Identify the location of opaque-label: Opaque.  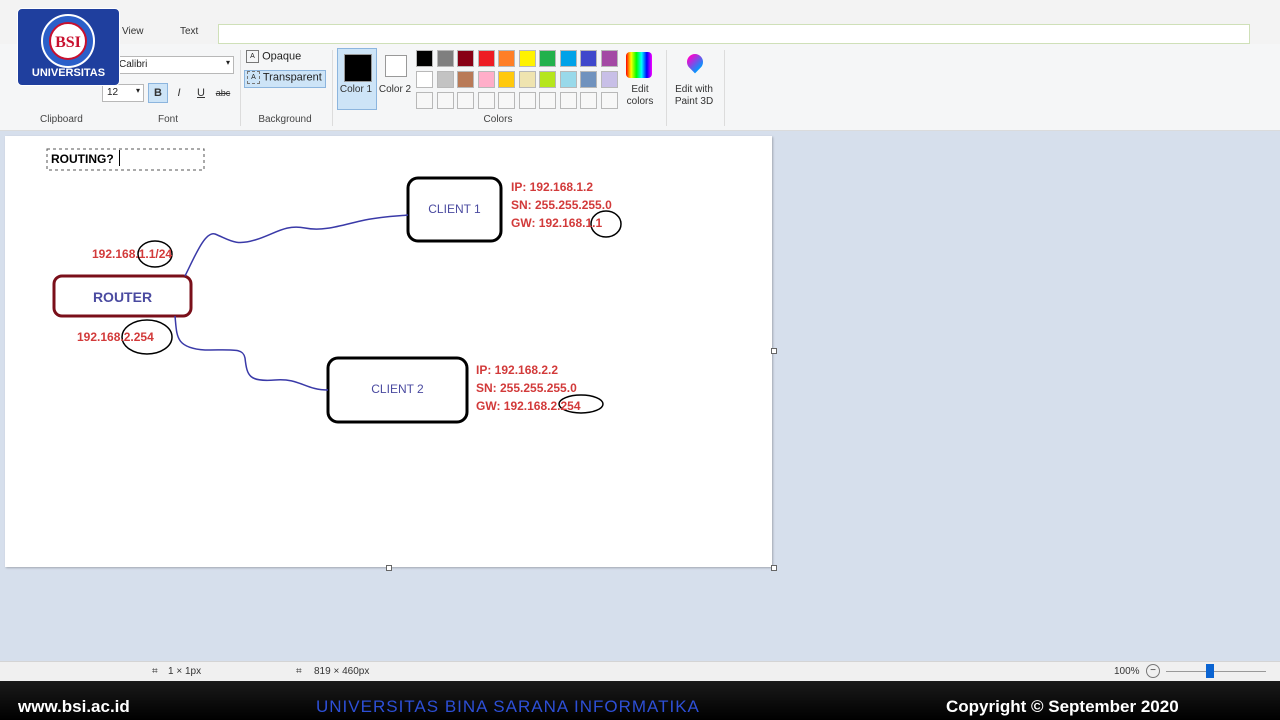
(281, 56).